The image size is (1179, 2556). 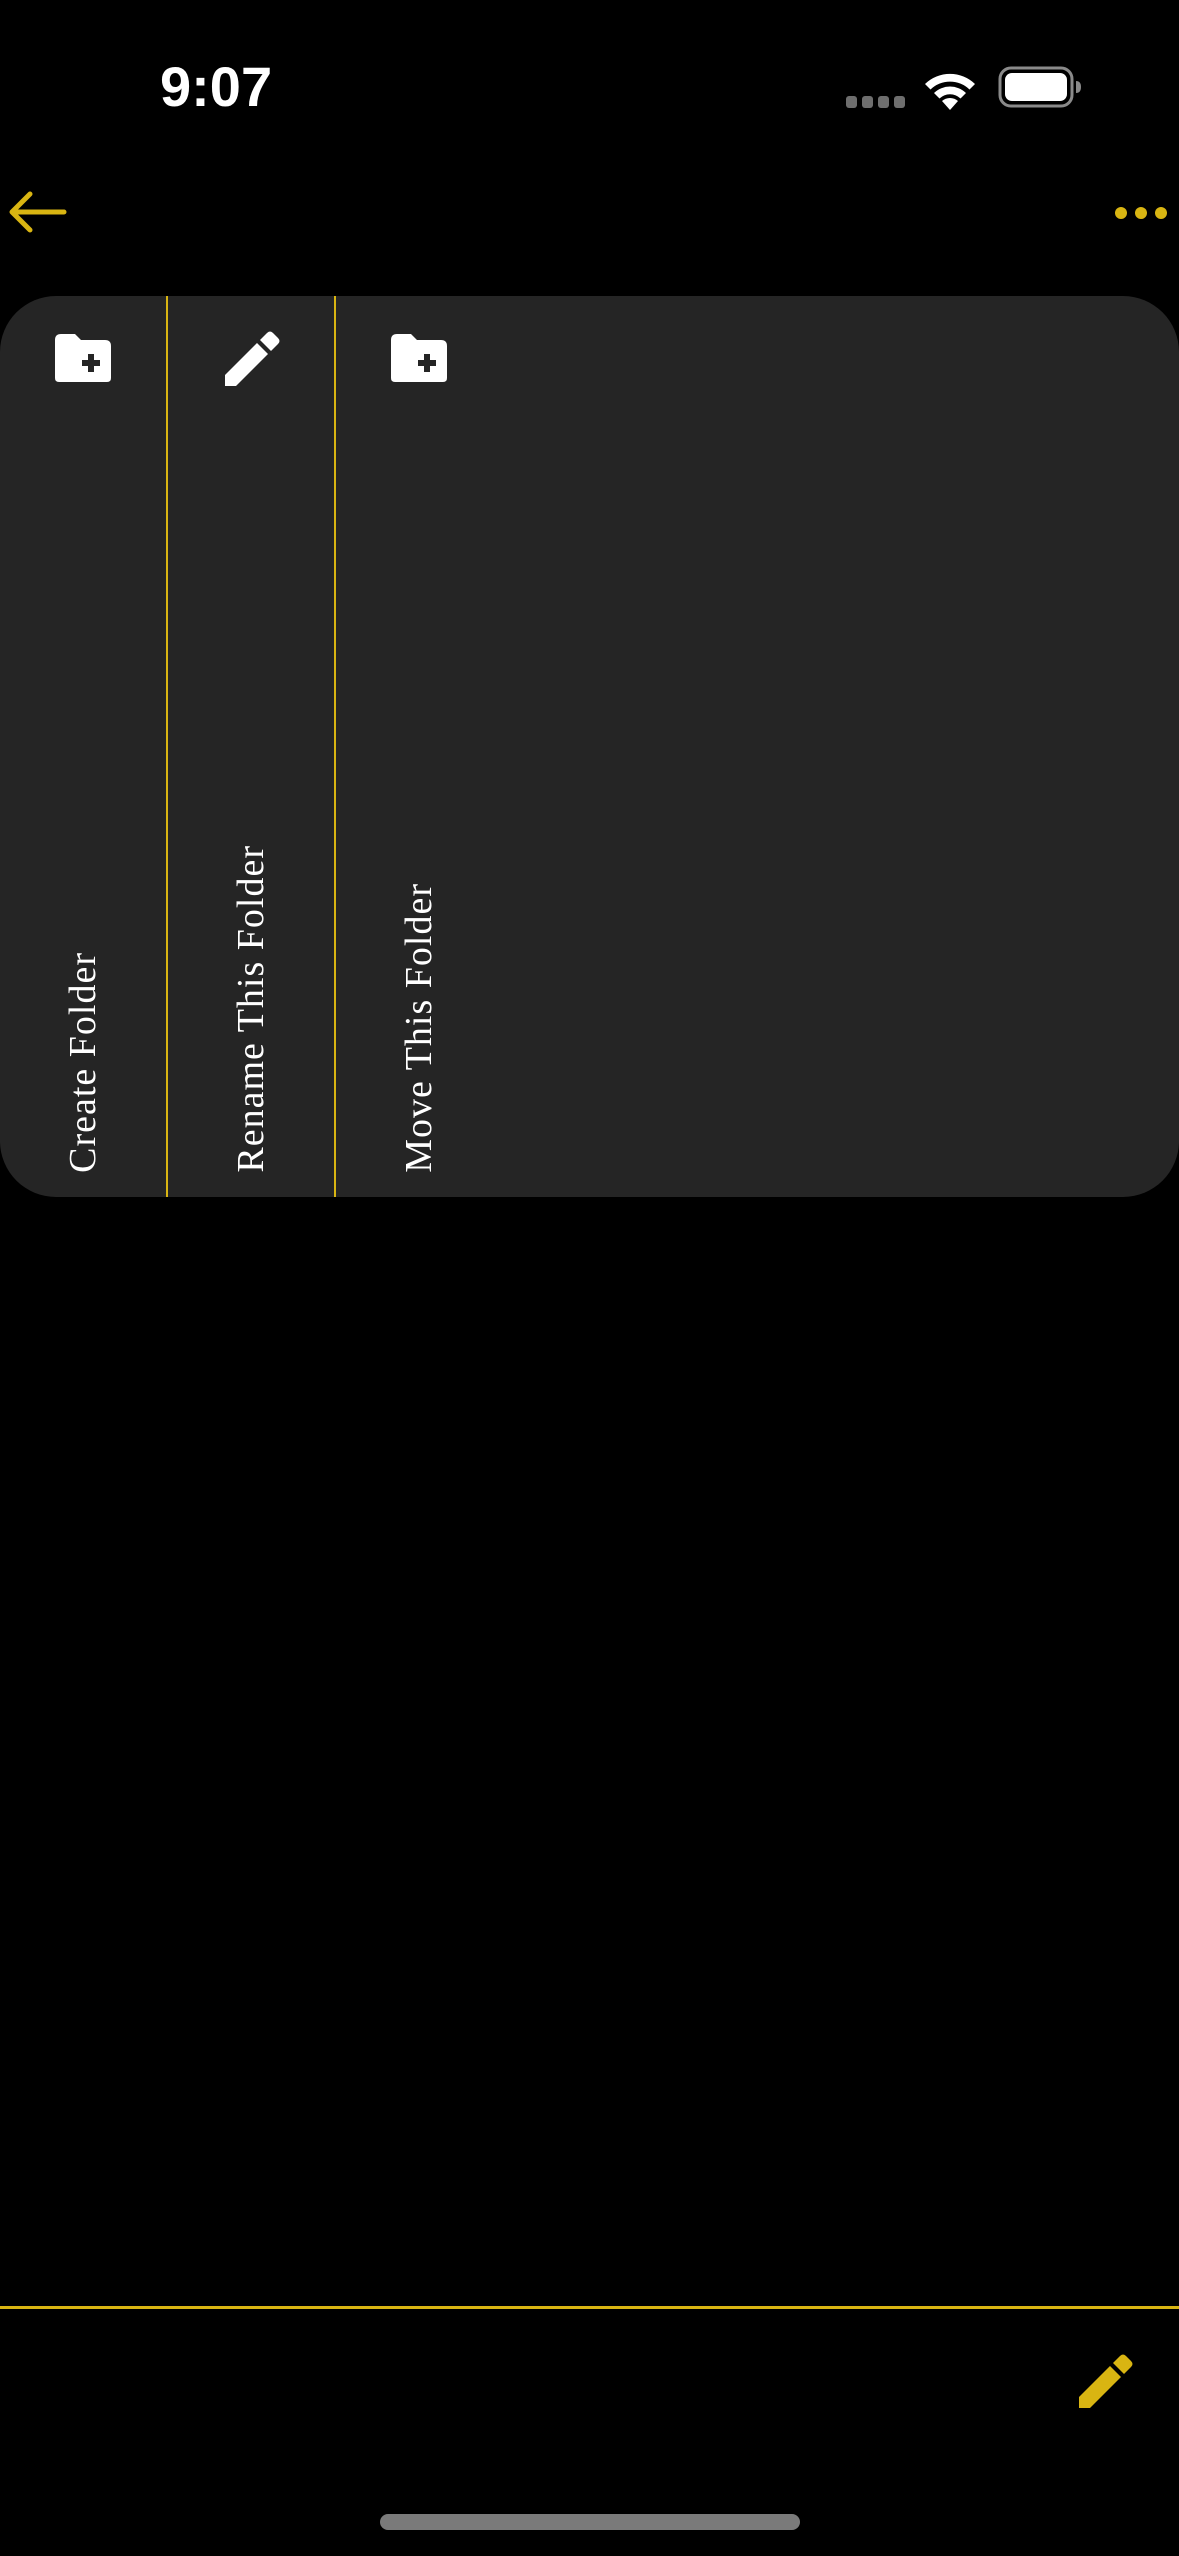 What do you see at coordinates (83, 1062) in the screenshot?
I see `create-folder-label: Create Folder` at bounding box center [83, 1062].